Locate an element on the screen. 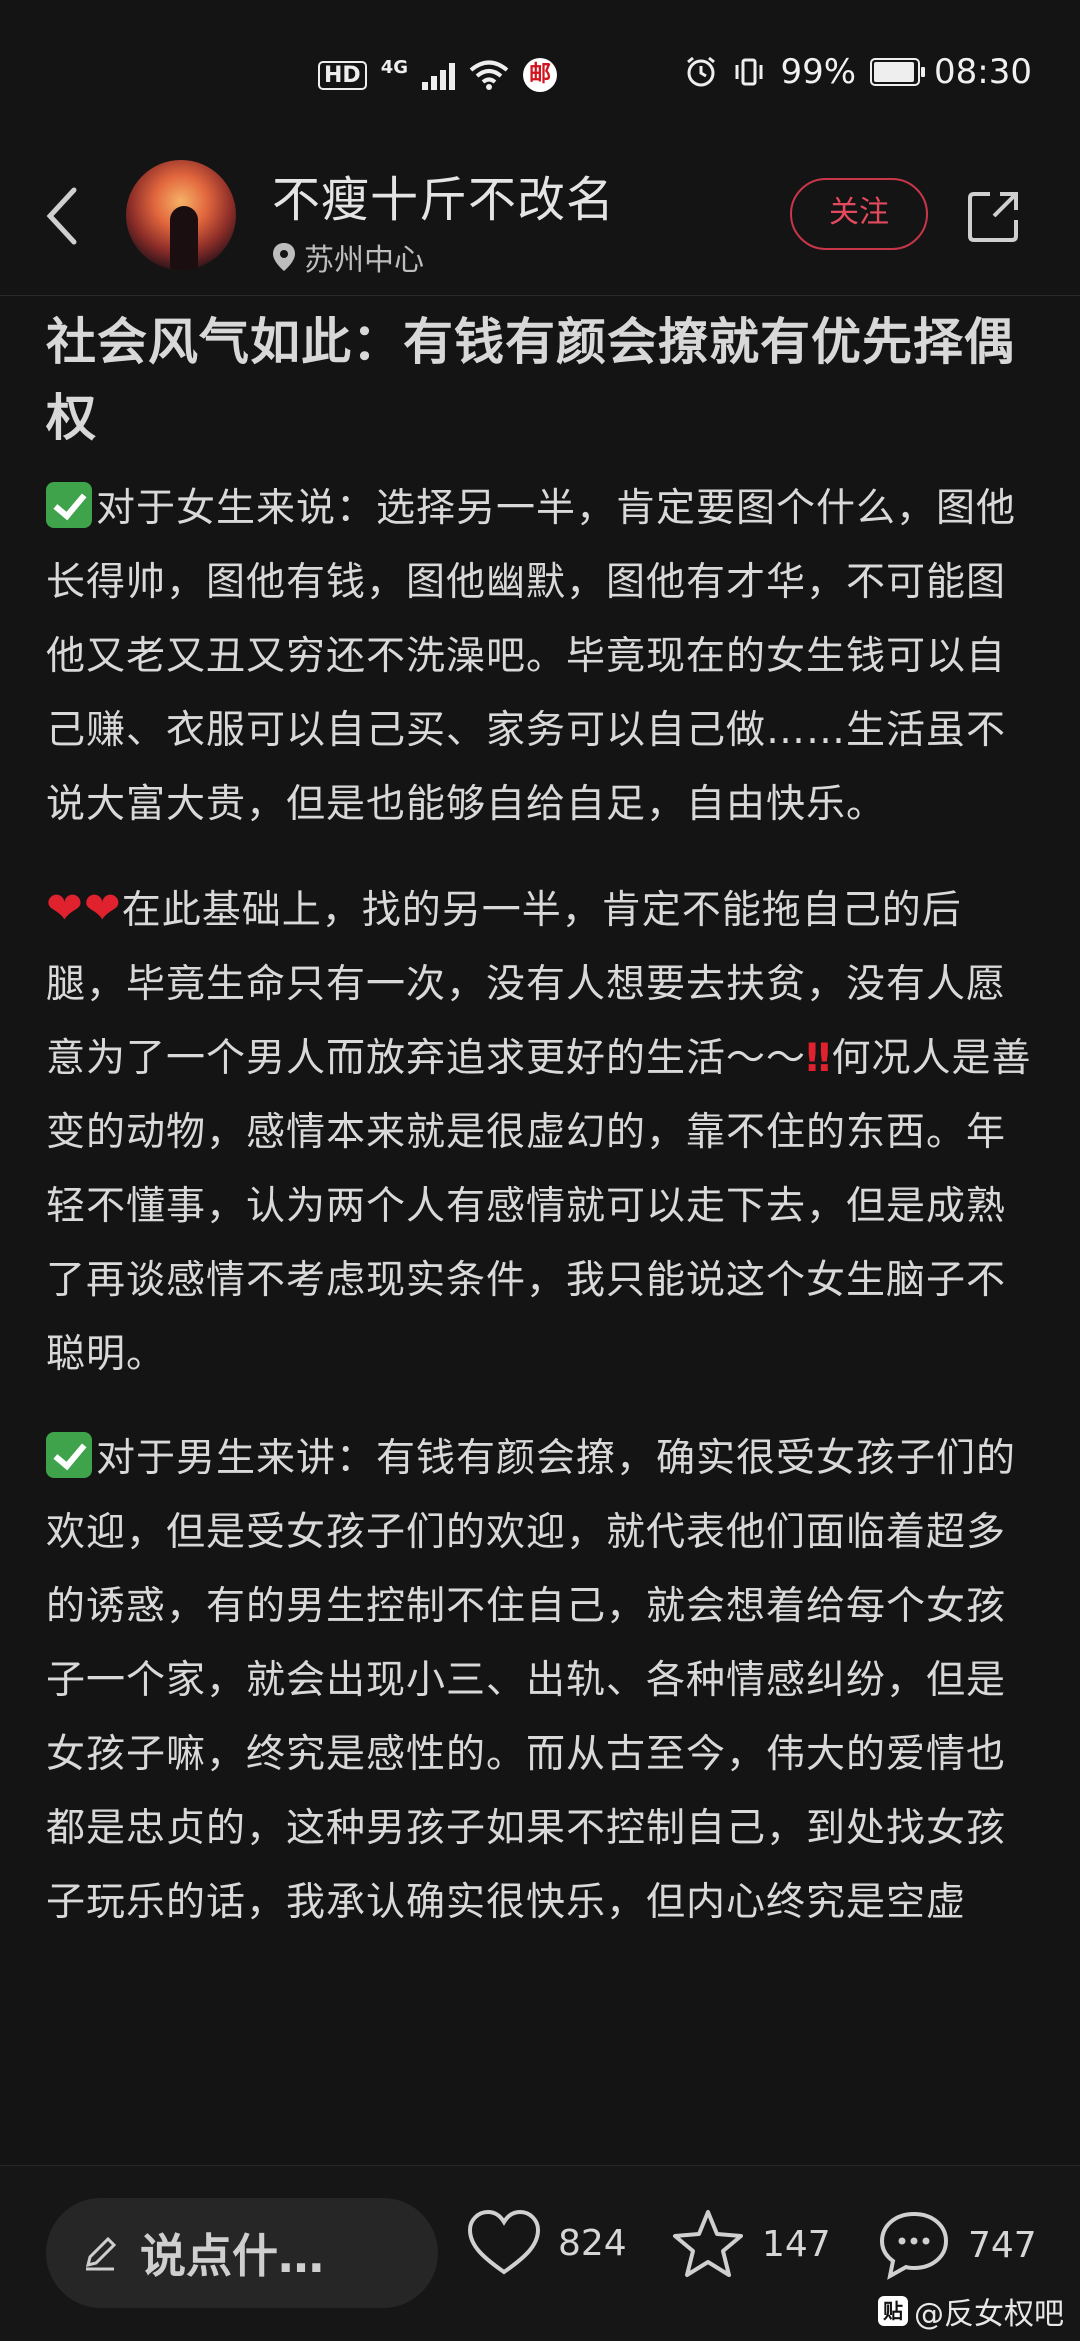 This screenshot has width=1080, height=2341. vibrate-icon is located at coordinates (749, 72).